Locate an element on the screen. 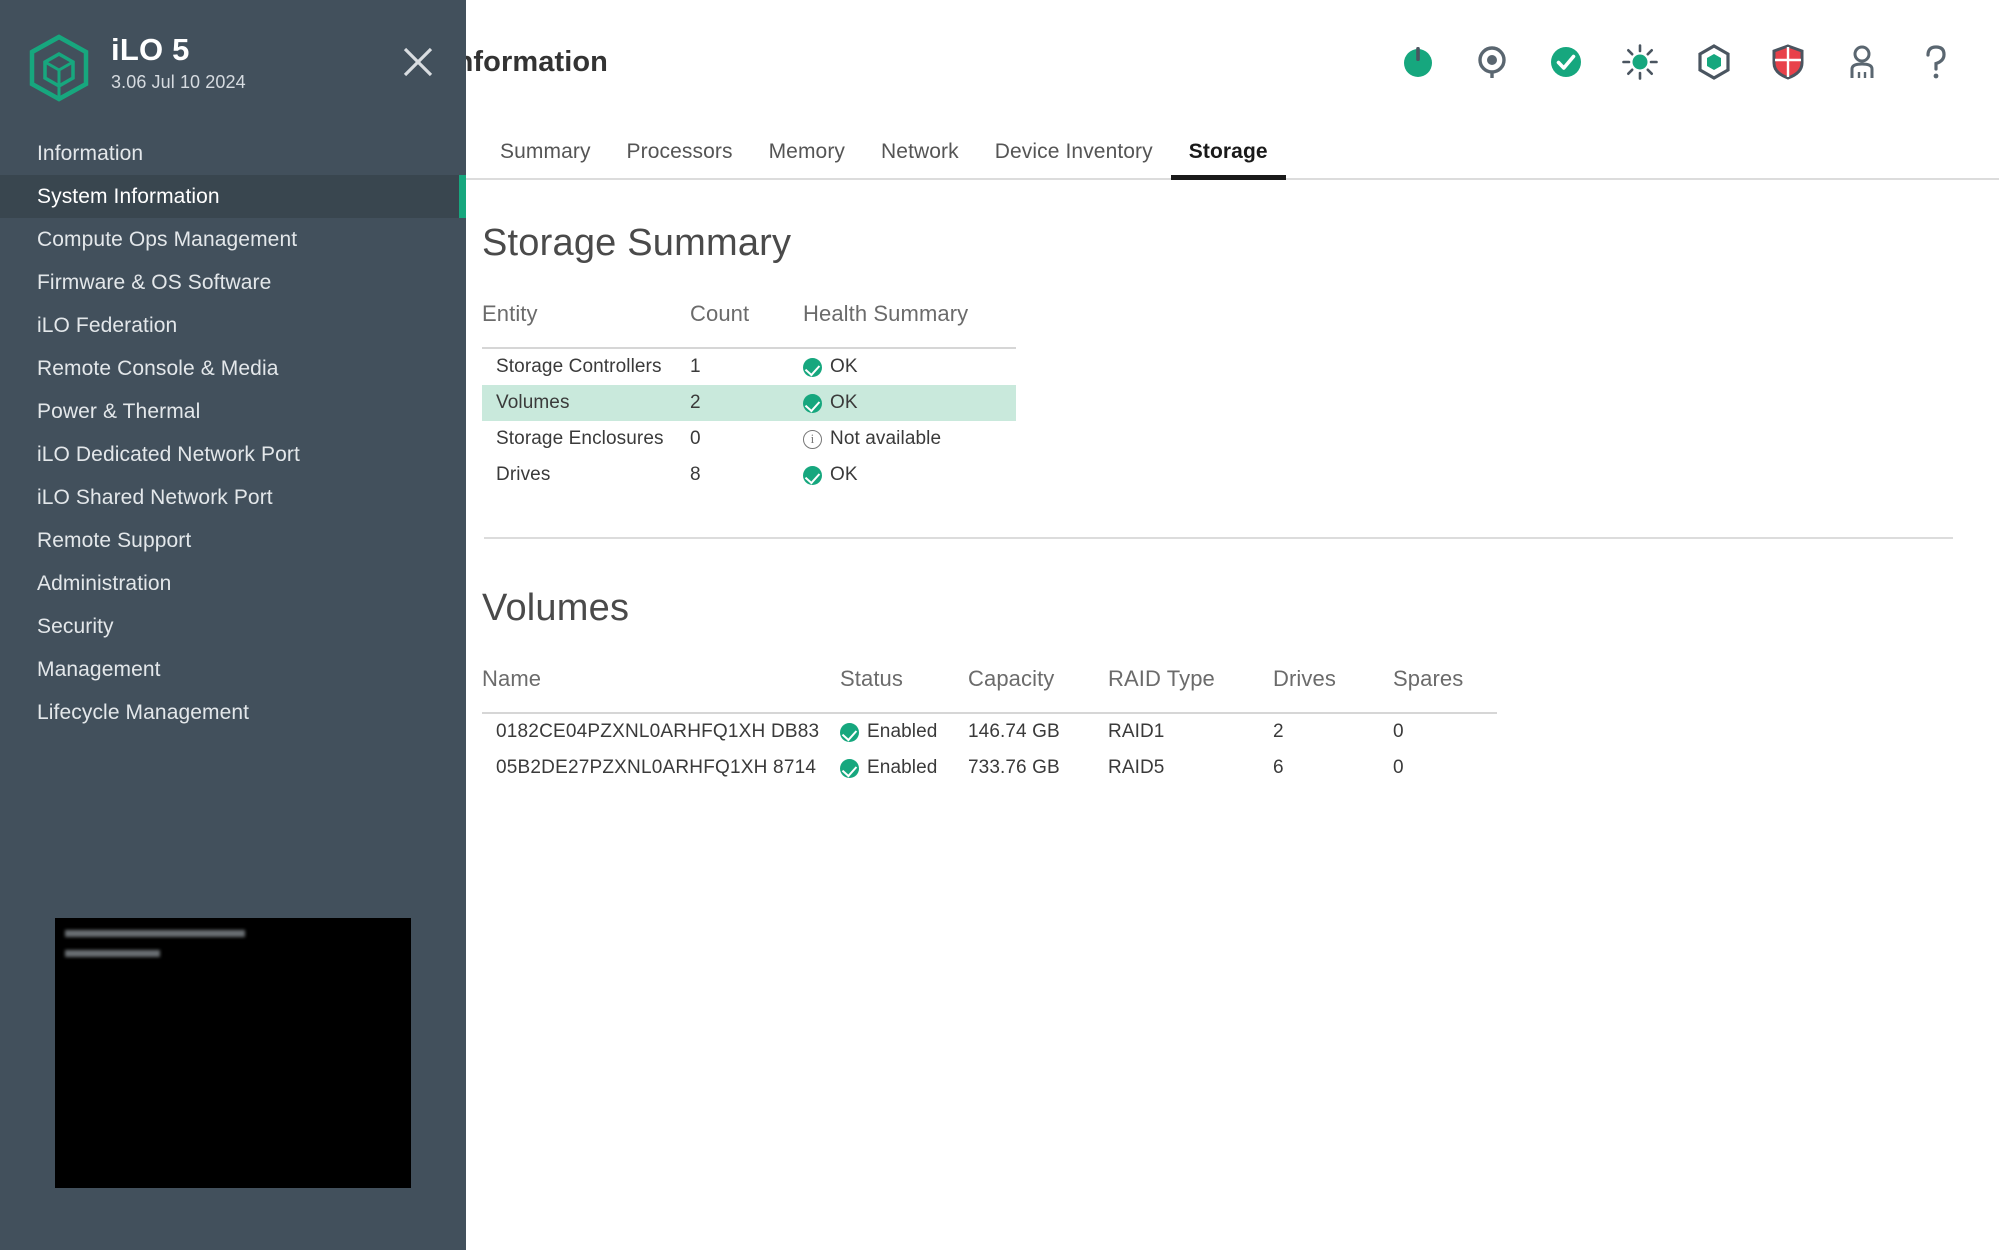 Image resolution: width=1999 pixels, height=1250 pixels. cell-entity: Storage Enclosures is located at coordinates (580, 438).